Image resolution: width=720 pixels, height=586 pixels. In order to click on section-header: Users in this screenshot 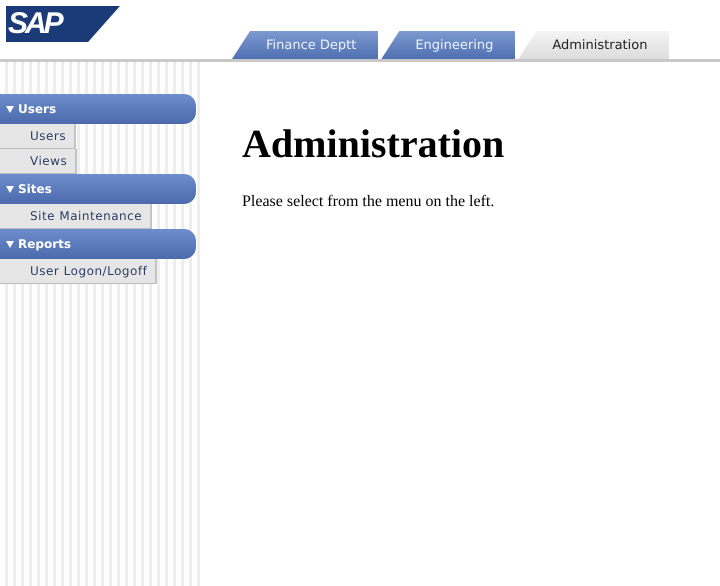, I will do `click(98, 109)`.